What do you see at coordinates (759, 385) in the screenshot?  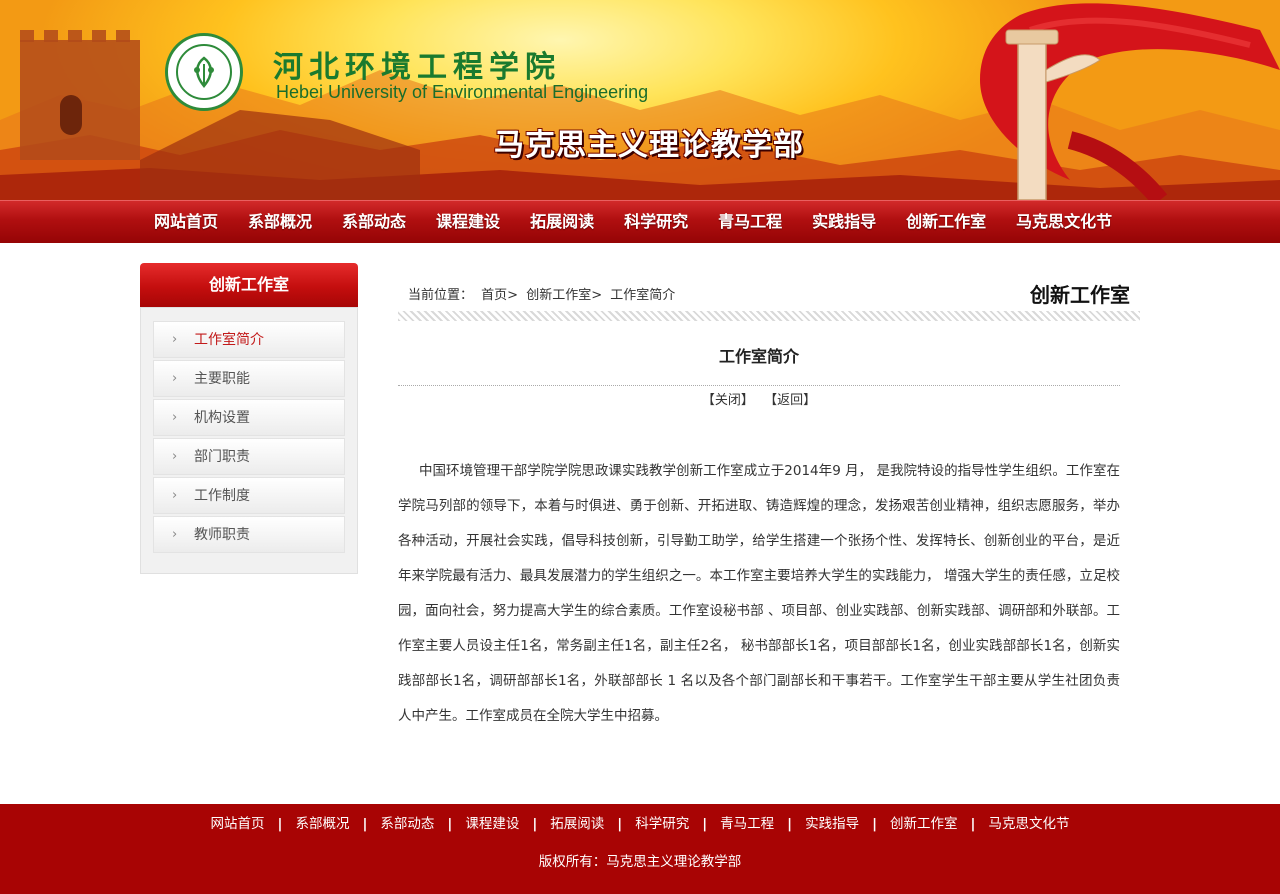 I see `dotted-divider` at bounding box center [759, 385].